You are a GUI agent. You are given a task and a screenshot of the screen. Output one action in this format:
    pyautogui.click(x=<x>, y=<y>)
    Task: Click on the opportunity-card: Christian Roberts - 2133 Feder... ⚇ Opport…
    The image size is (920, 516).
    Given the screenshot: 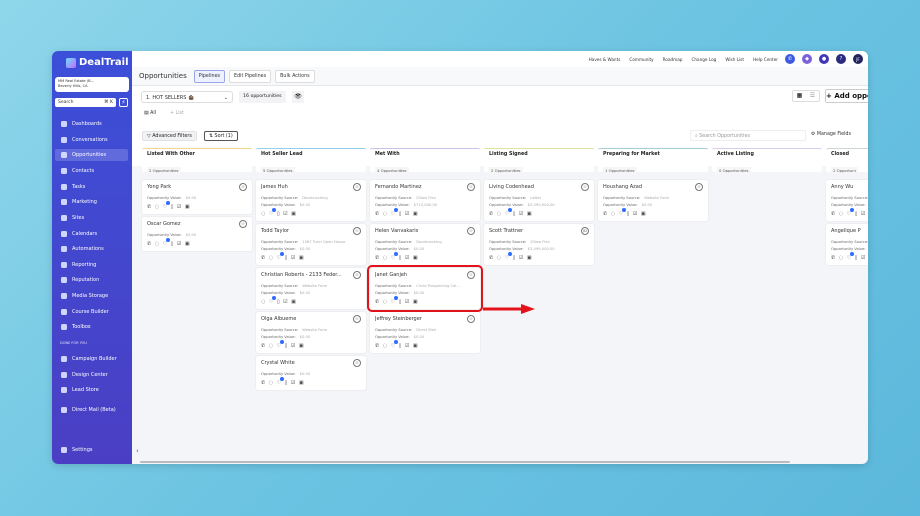 What is the action you would take?
    pyautogui.click(x=311, y=288)
    